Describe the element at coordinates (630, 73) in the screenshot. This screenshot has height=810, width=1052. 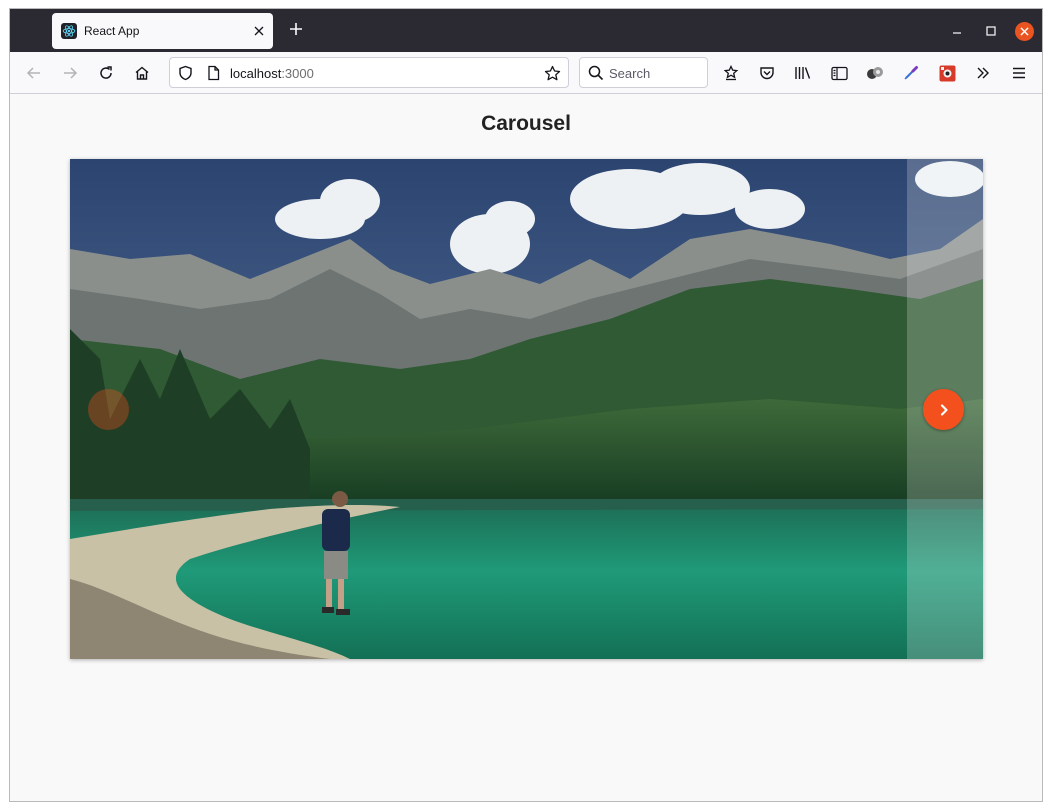
I see `search-placeholder: Search` at that location.